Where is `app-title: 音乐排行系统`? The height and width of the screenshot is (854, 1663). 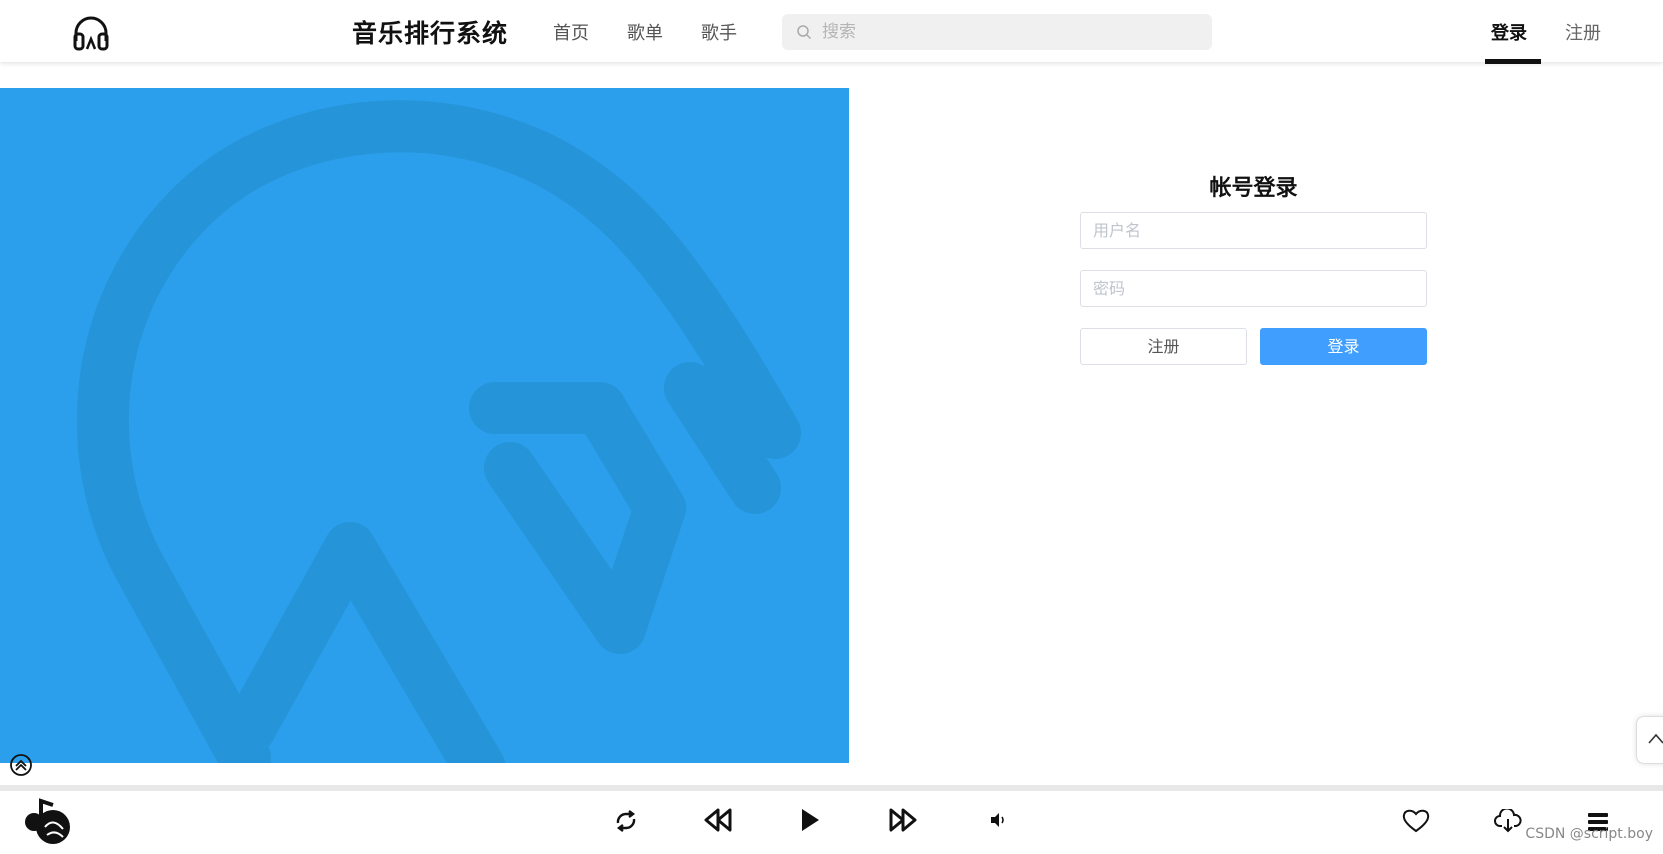
app-title: 音乐排行系统 is located at coordinates (430, 33).